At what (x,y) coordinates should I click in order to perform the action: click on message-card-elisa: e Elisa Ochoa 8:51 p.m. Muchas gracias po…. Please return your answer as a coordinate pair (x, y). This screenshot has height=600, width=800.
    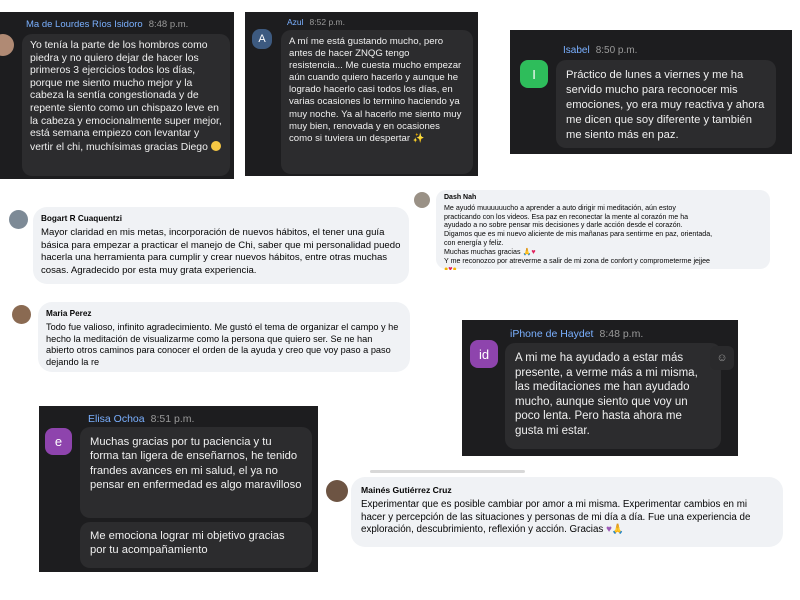
    Looking at the image, I should click on (178, 489).